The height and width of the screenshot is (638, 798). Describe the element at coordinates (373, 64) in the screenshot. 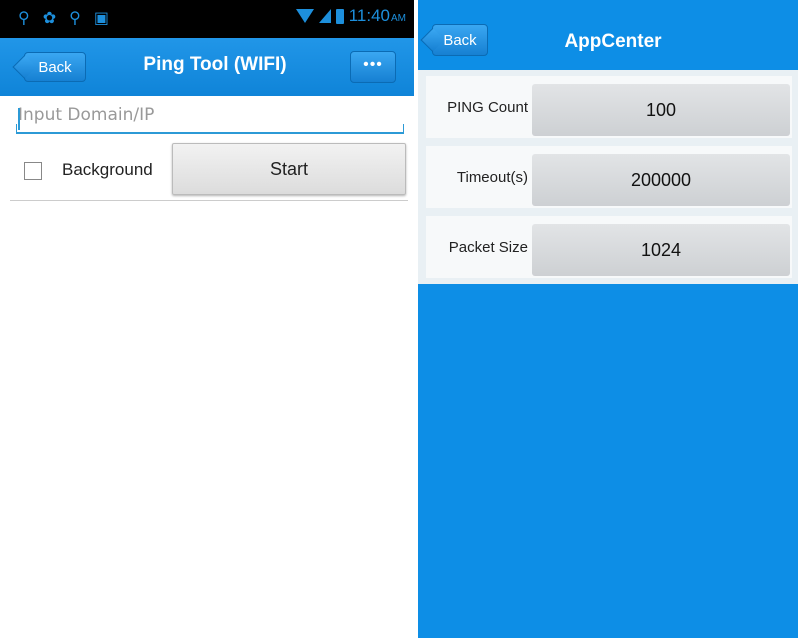

I see `more-icon: •••` at that location.